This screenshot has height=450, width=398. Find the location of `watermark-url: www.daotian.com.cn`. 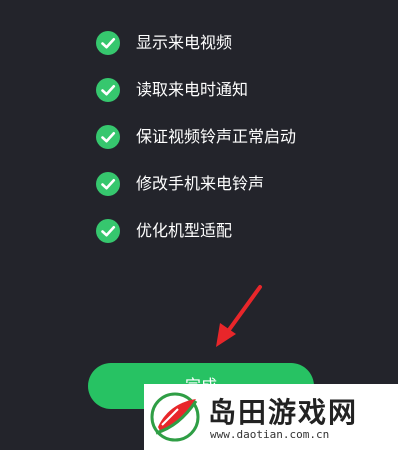

watermark-url: www.daotian.com.cn is located at coordinates (270, 434).